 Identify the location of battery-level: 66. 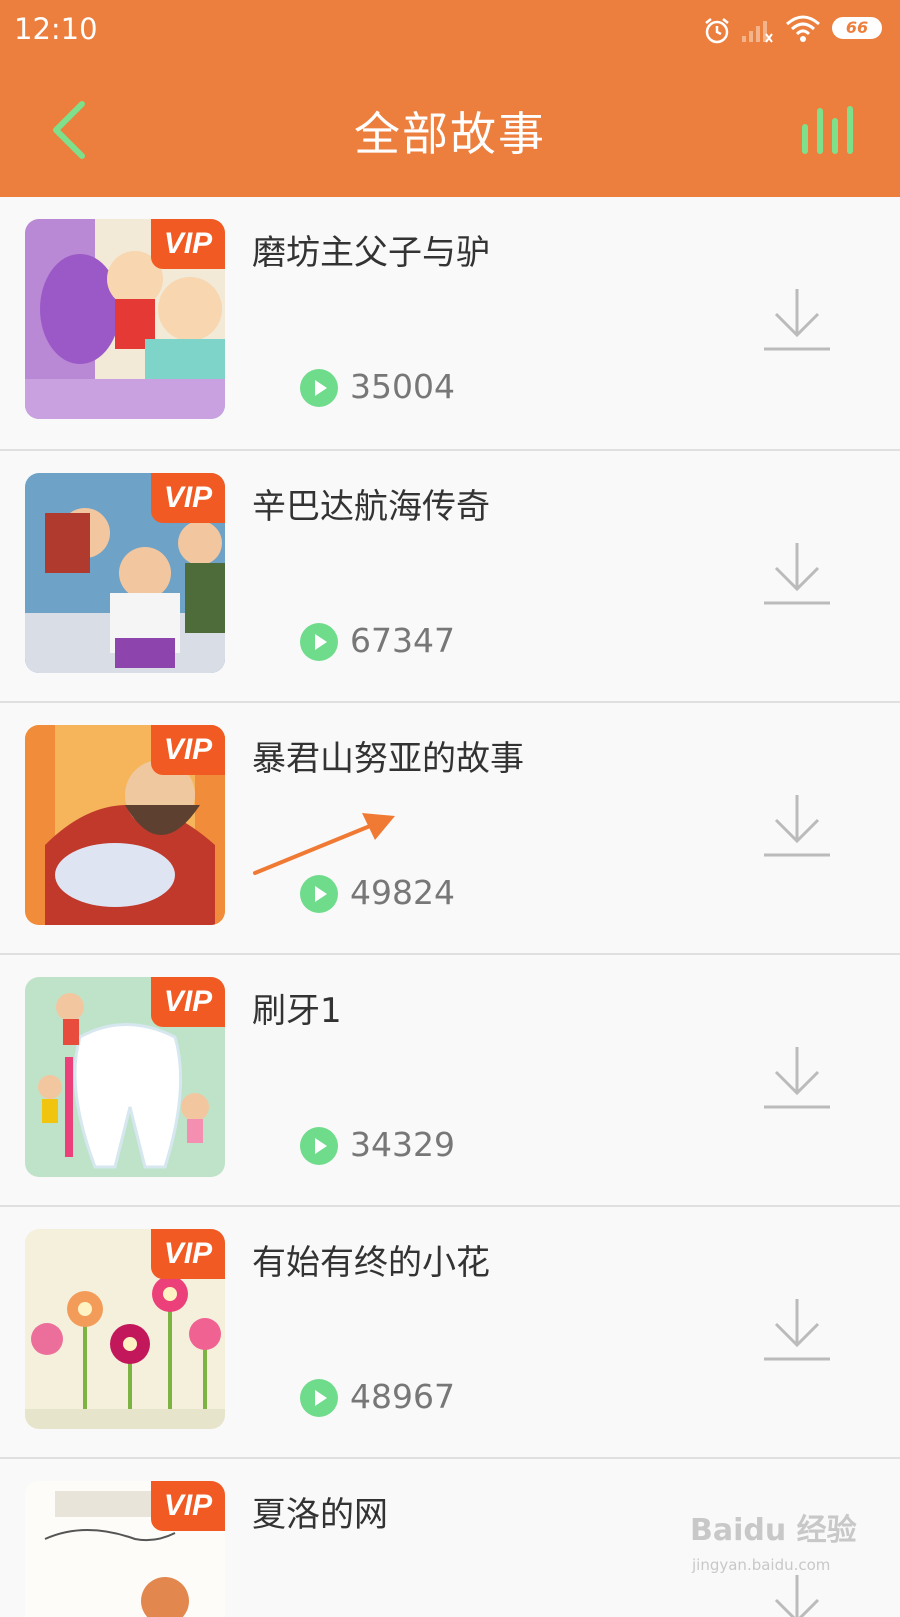
(857, 27).